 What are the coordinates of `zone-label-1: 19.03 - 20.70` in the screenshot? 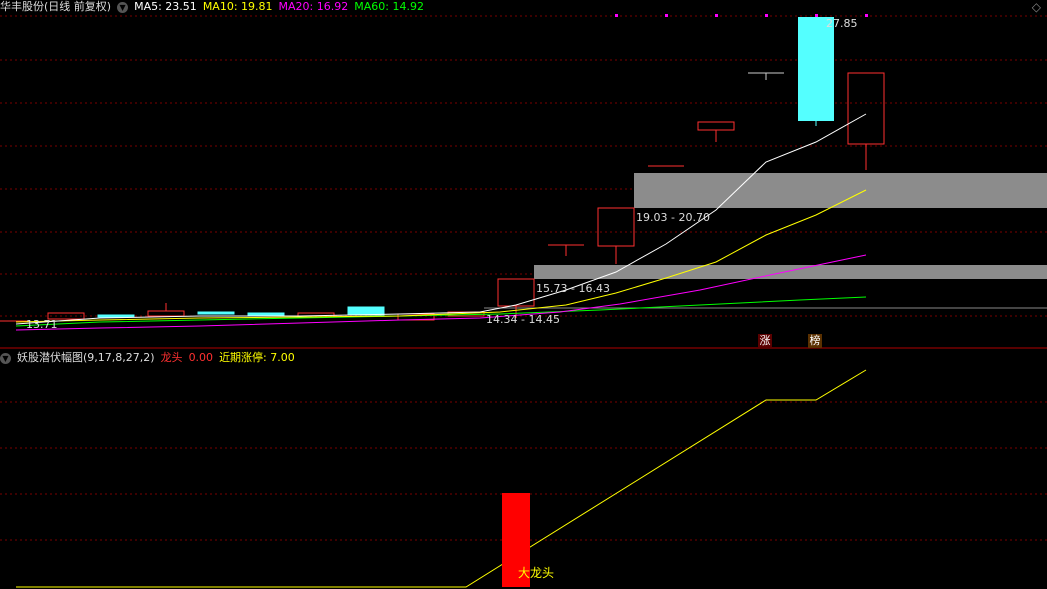 It's located at (673, 217).